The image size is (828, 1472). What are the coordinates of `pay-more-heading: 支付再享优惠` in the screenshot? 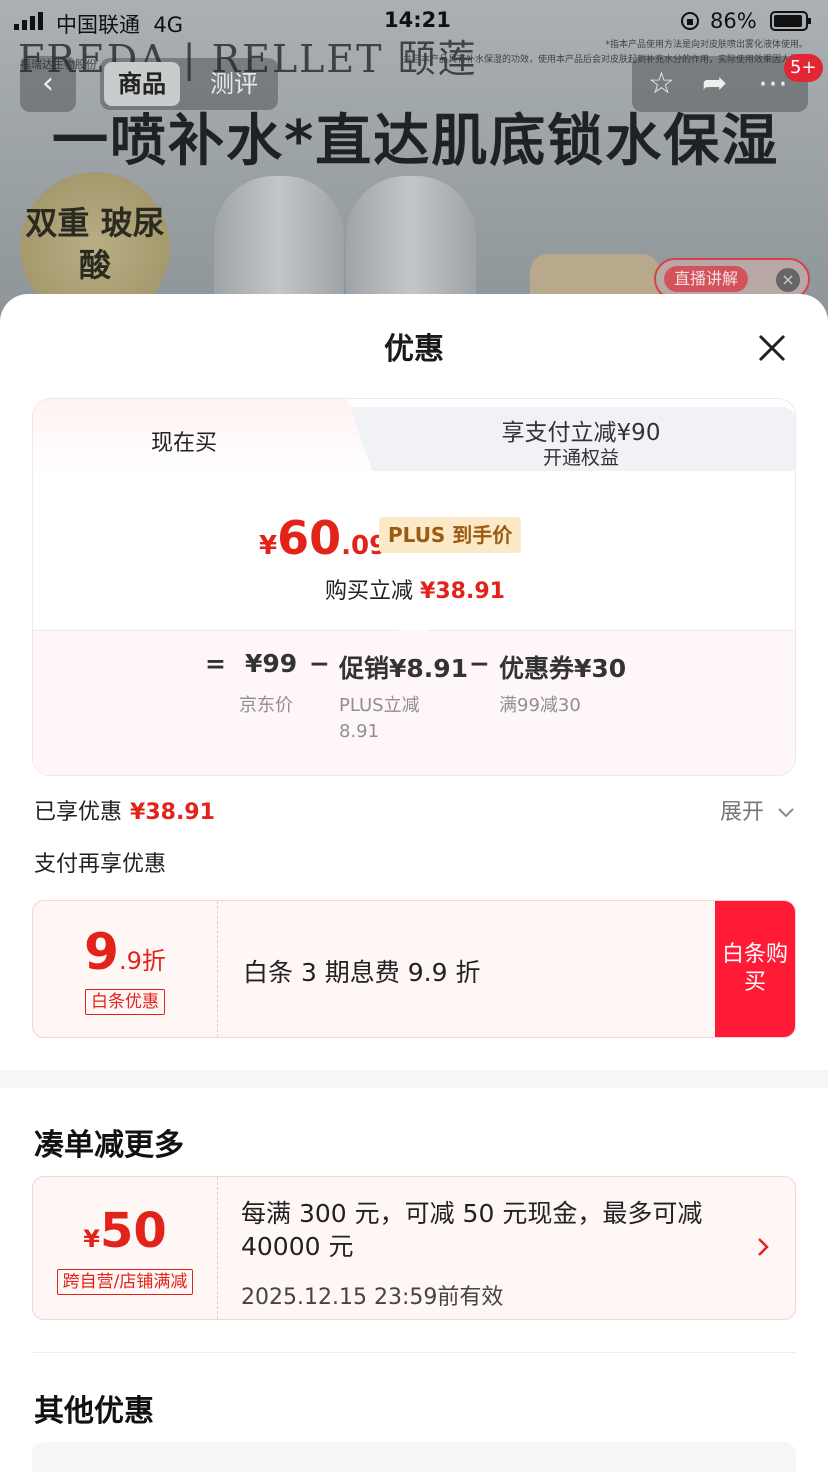 It's located at (100, 864).